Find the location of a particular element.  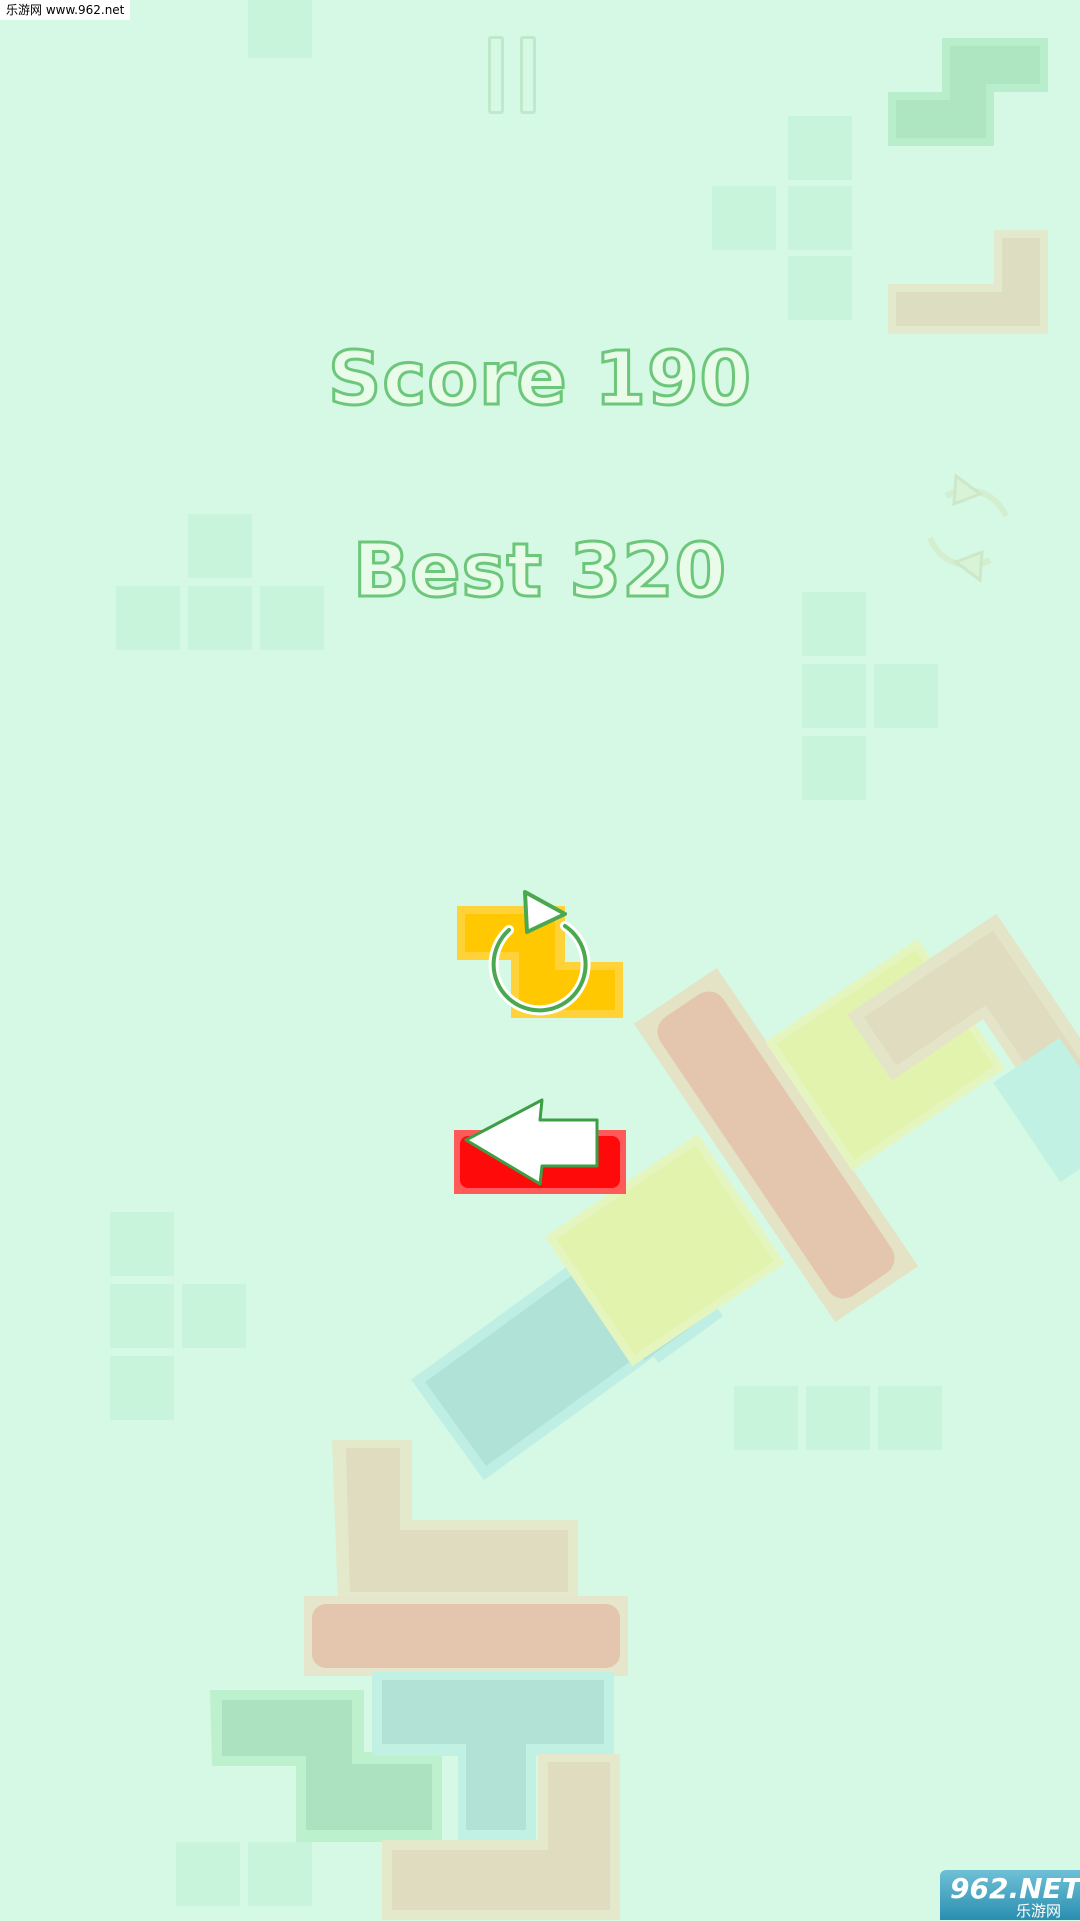

restart-icon is located at coordinates (539, 953).